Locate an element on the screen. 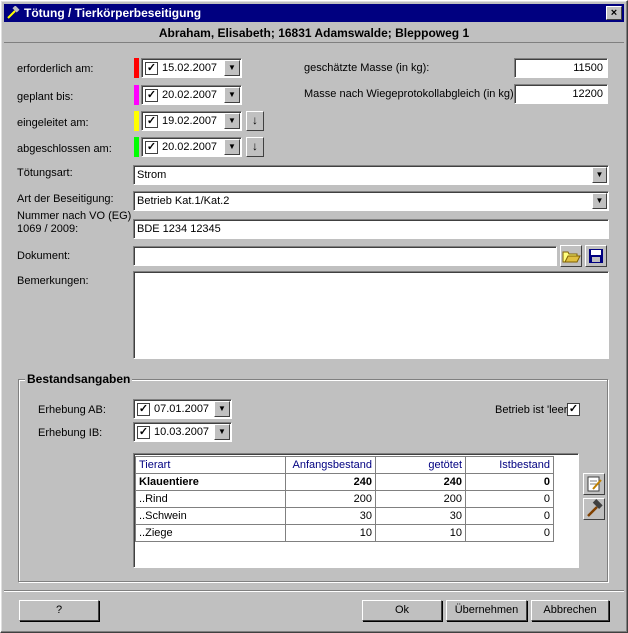  erhebung-ib-date-picker: ✓ 10.03.2007 ▼ is located at coordinates (182, 432).